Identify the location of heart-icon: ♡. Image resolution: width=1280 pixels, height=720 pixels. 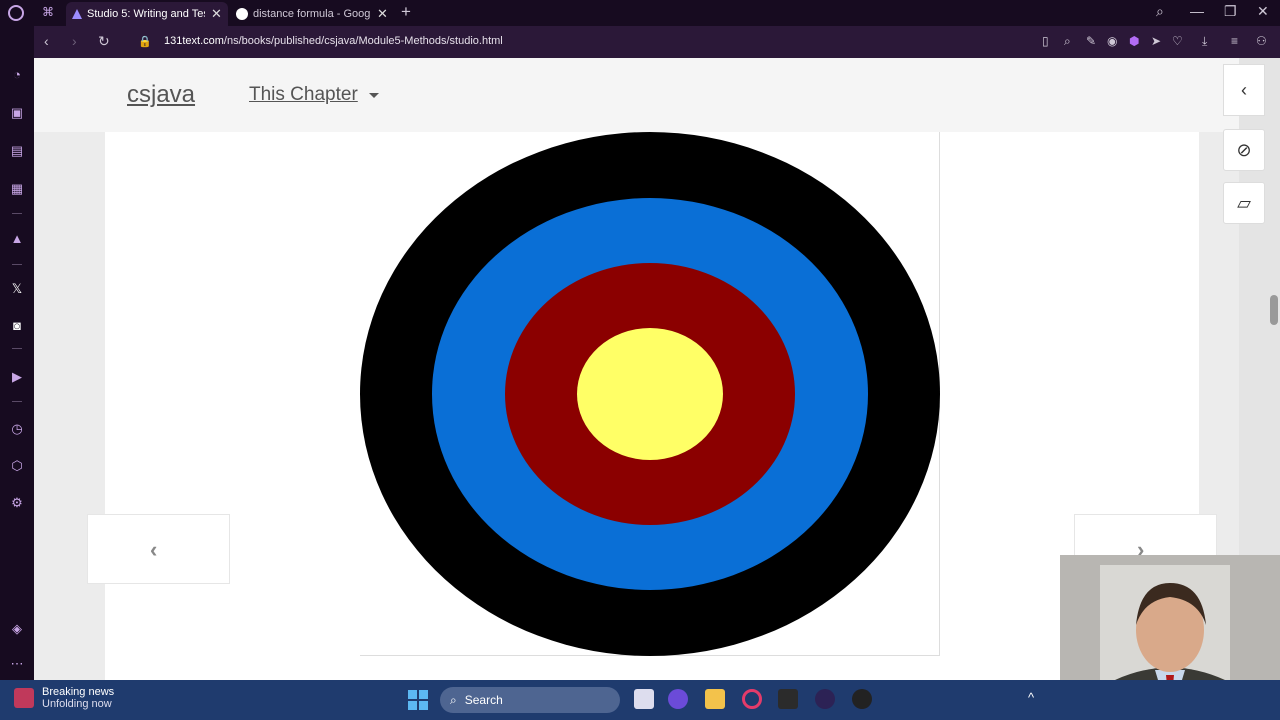
(1177, 41).